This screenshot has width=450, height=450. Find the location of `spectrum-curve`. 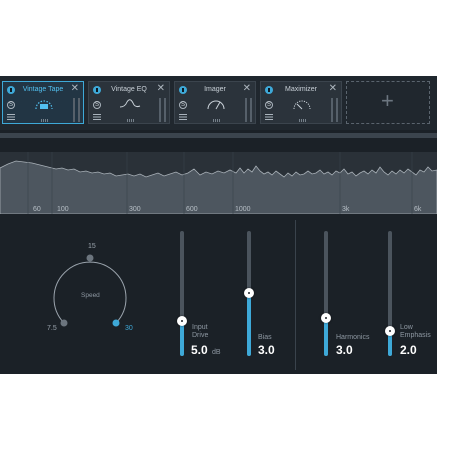

spectrum-curve is located at coordinates (218, 183).